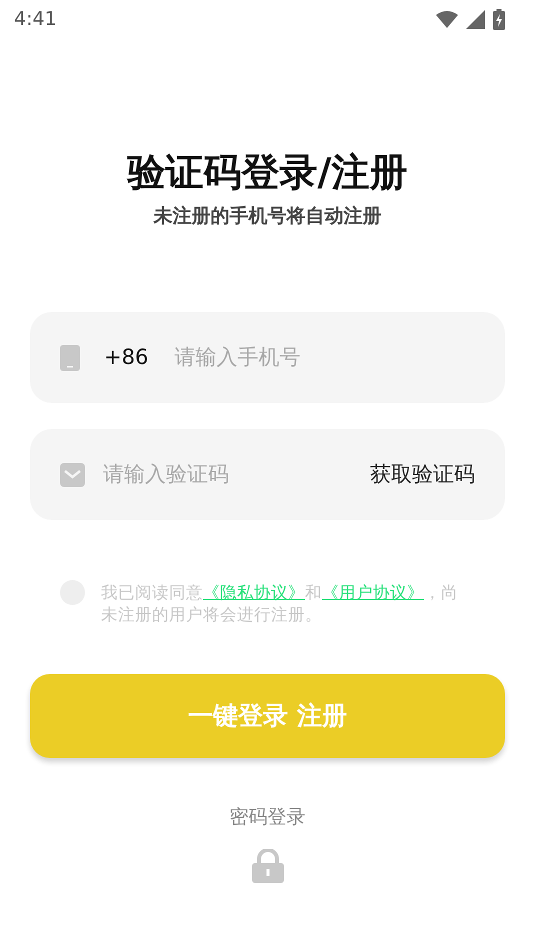 Image resolution: width=535 pixels, height=951 pixels. I want to click on phone-input: 请输入手机号, so click(323, 357).